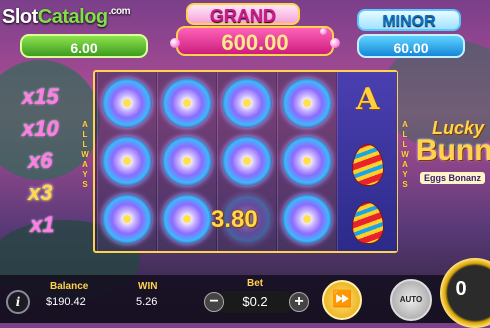 This screenshot has width=490, height=328. What do you see at coordinates (40, 192) in the screenshot?
I see `multiplier-x3: x3` at bounding box center [40, 192].